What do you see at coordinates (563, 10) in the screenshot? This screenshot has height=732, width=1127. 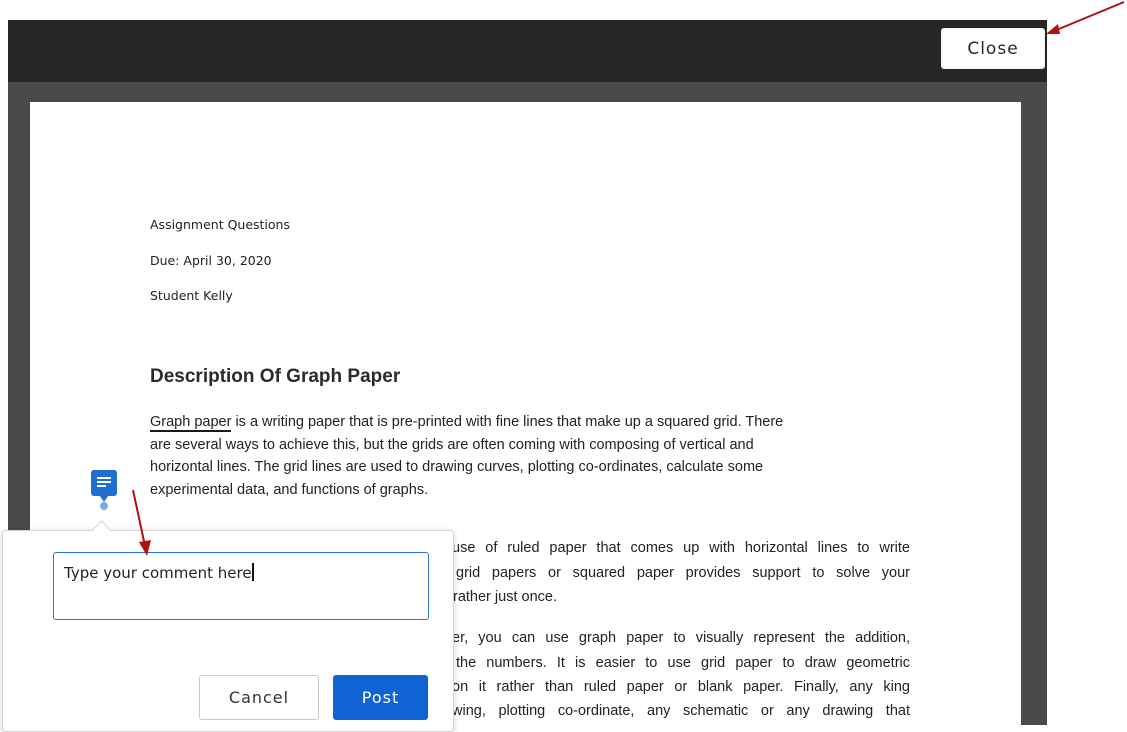 I see `top-margin` at bounding box center [563, 10].